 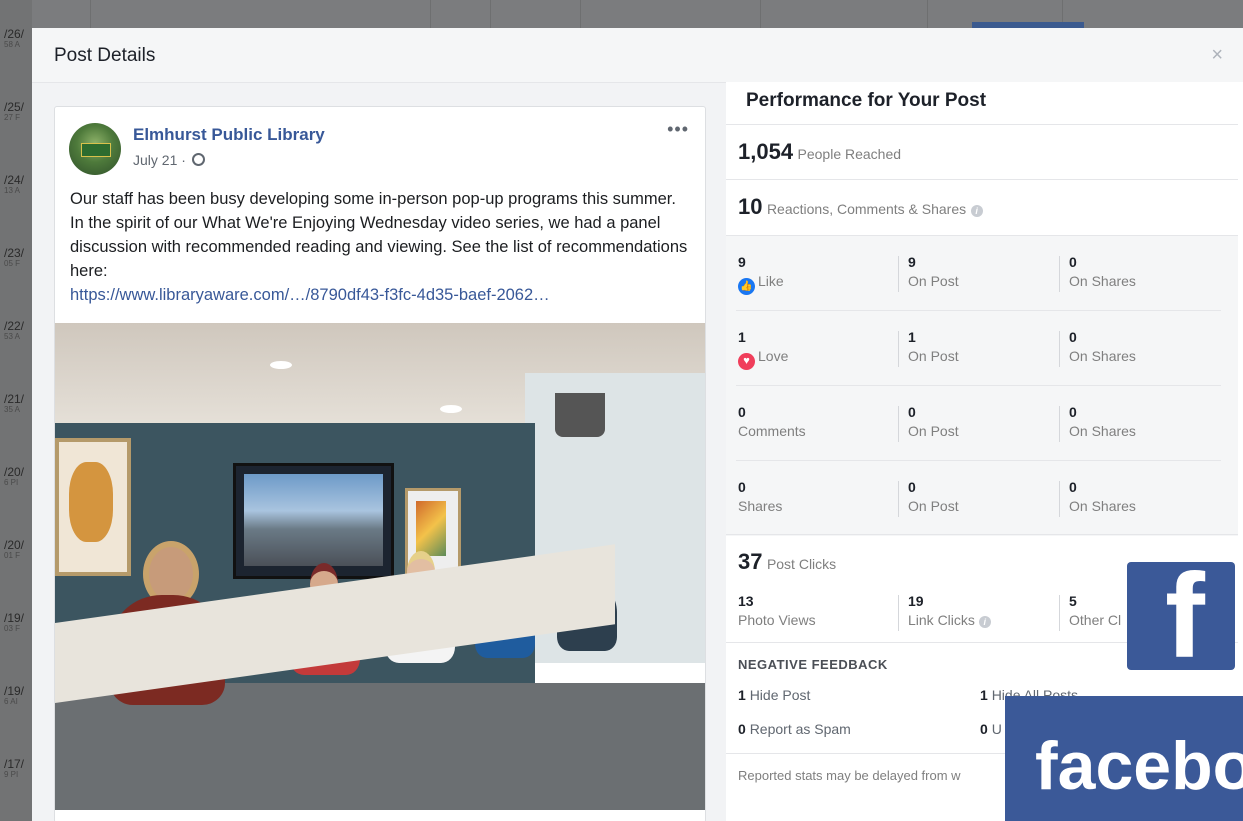 I want to click on engagement-summary: 10 Reactions, Comments & Shares i, so click(x=982, y=207).